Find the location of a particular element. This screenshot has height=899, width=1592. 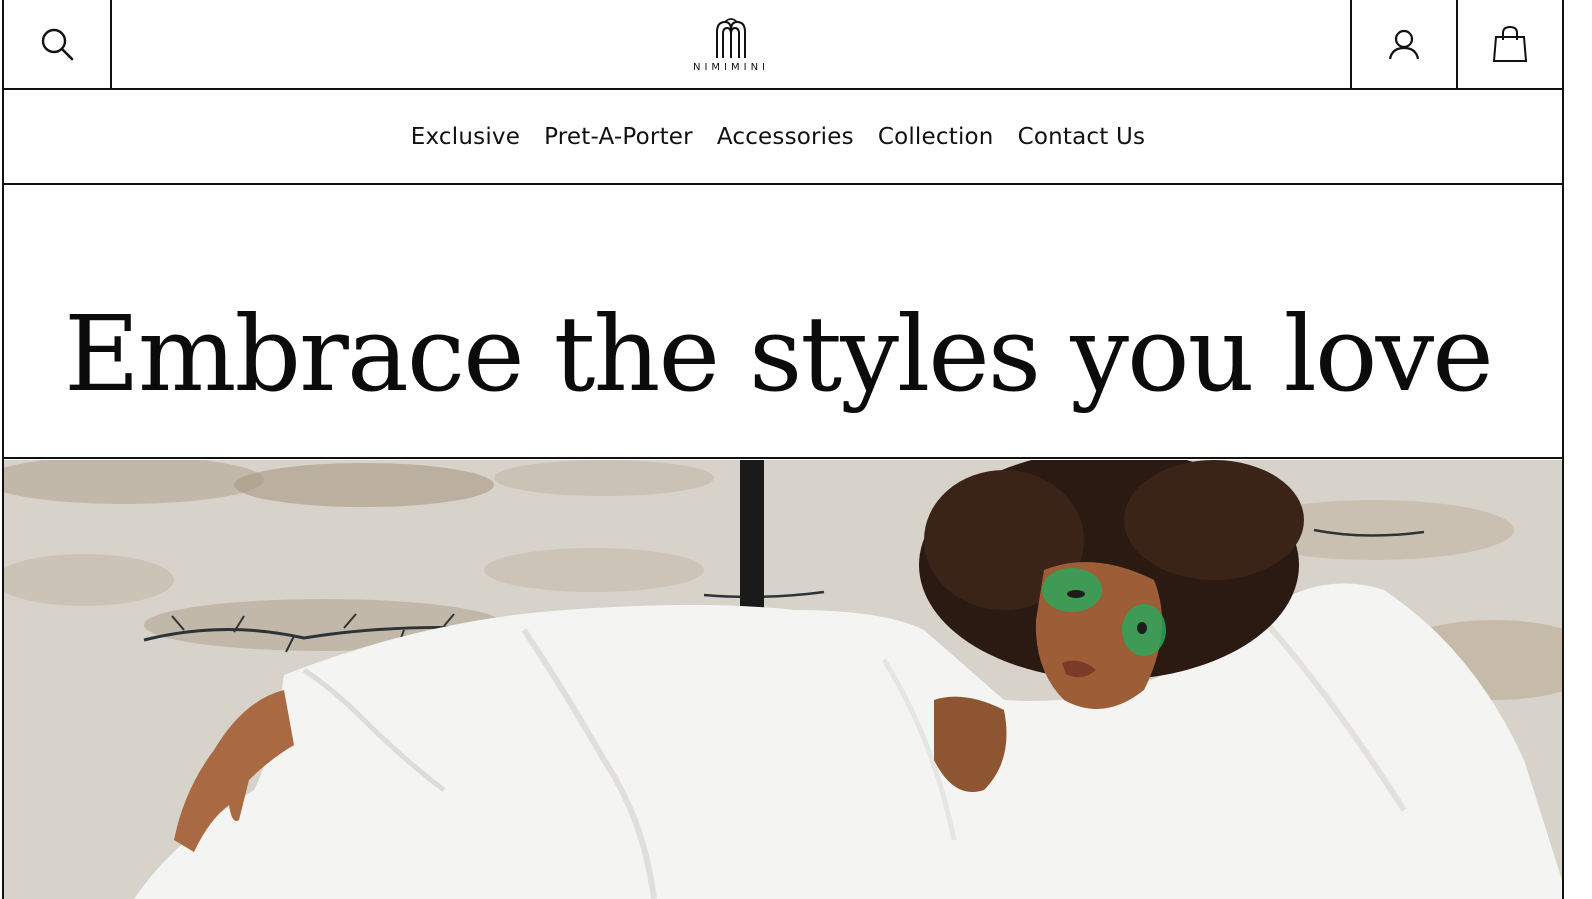

user-icon is located at coordinates (1404, 44).